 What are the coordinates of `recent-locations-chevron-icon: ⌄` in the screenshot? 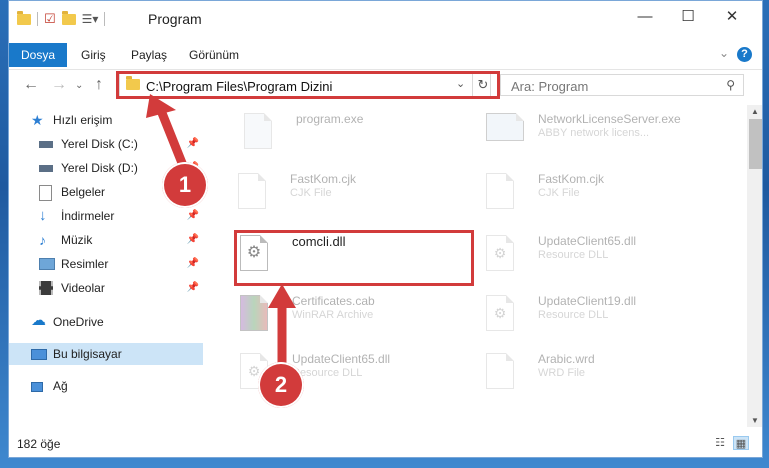 It's located at (79, 85).